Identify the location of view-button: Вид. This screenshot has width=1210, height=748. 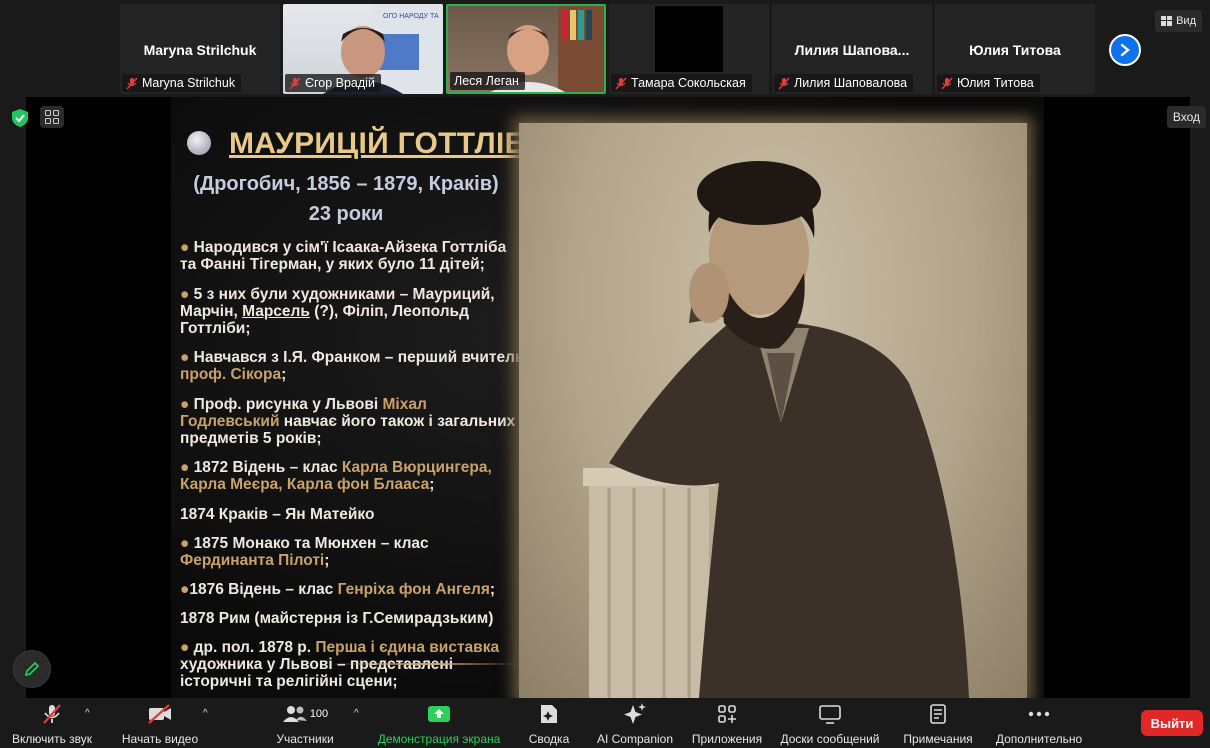
(1178, 21).